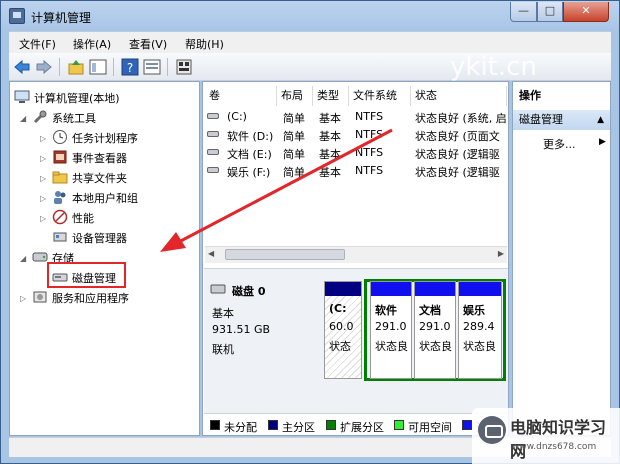  Describe the element at coordinates (386, 310) in the screenshot. I see `partition-label: 软件` at that location.